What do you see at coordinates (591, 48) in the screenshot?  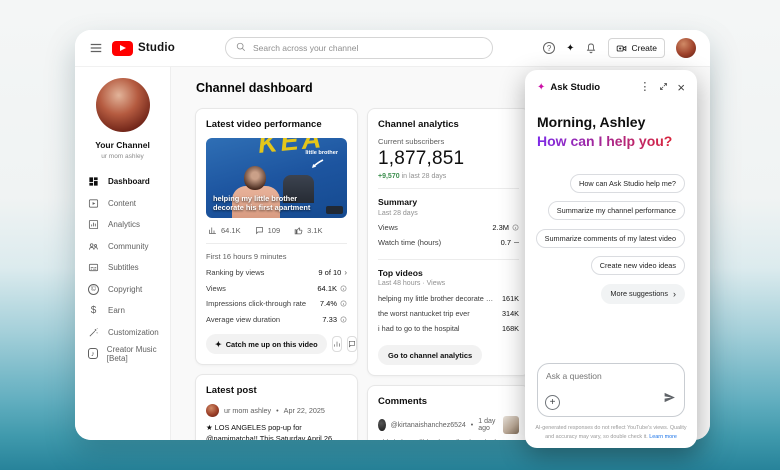 I see `notifications-bell-icon` at bounding box center [591, 48].